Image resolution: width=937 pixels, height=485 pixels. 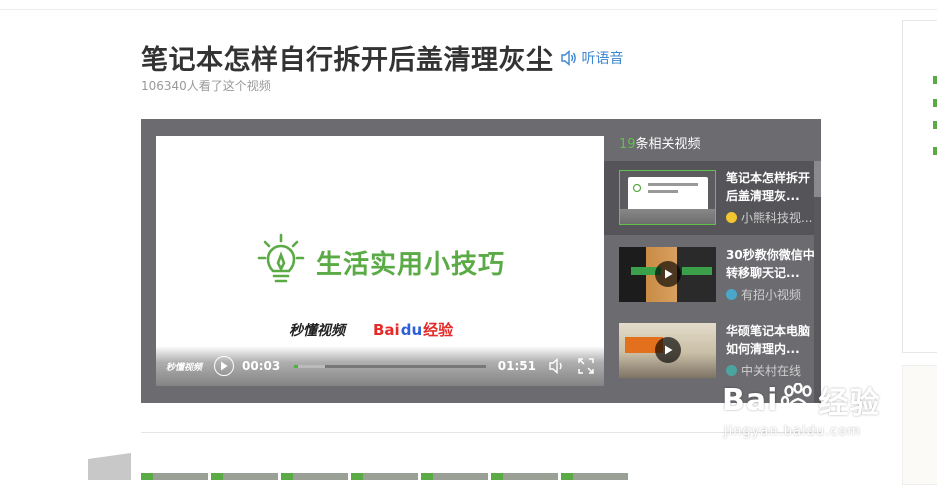 What do you see at coordinates (771, 371) in the screenshot?
I see `related-source-name: 中关村在线` at bounding box center [771, 371].